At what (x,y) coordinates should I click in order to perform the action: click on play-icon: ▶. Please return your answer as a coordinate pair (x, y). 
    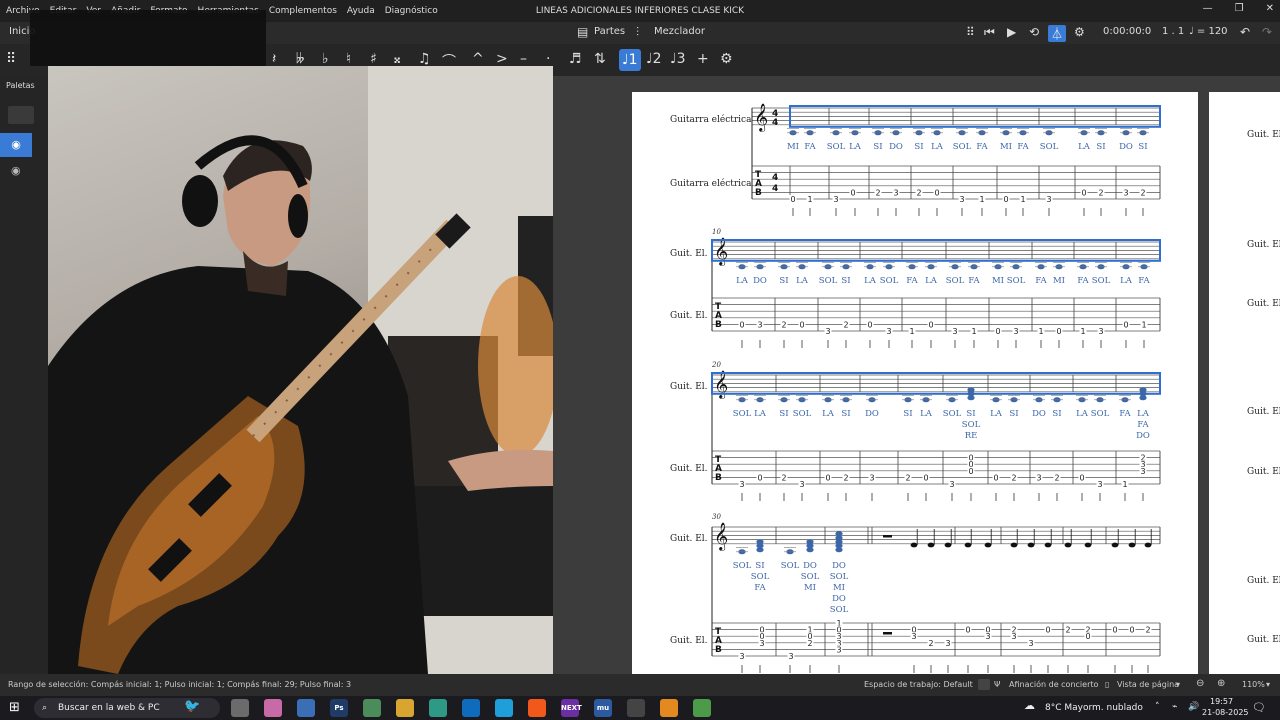
    Looking at the image, I should click on (1011, 32).